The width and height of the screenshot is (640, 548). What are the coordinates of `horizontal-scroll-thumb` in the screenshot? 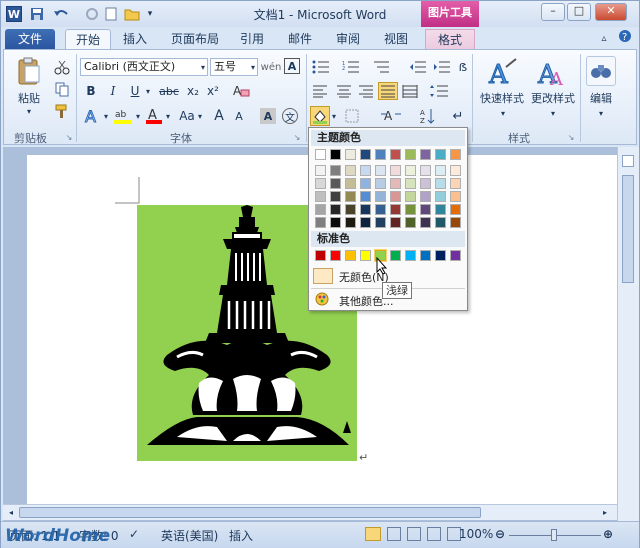 It's located at (250, 512).